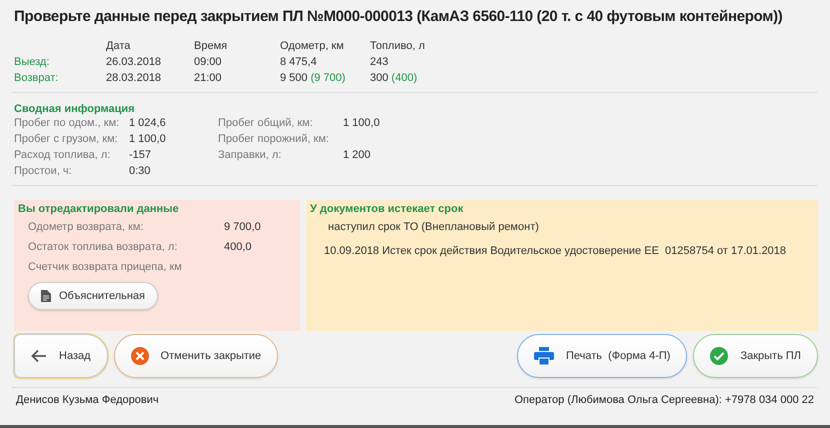 The height and width of the screenshot is (428, 830). Describe the element at coordinates (119, 46) in the screenshot. I see `column-header: Дата` at that location.